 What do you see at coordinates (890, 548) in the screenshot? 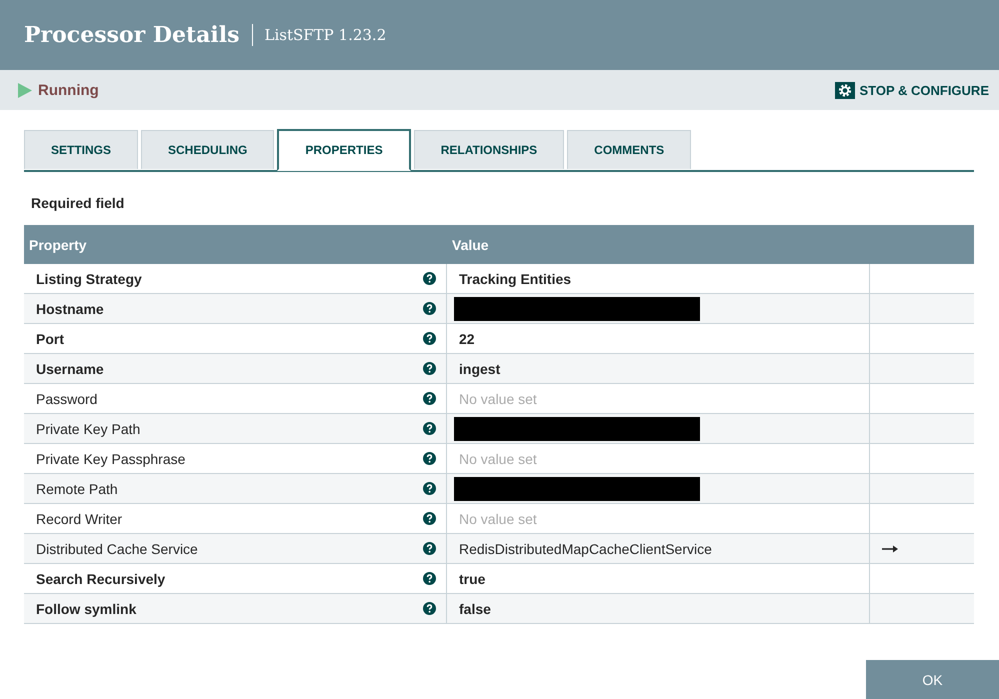
I see `arrow-icon` at bounding box center [890, 548].